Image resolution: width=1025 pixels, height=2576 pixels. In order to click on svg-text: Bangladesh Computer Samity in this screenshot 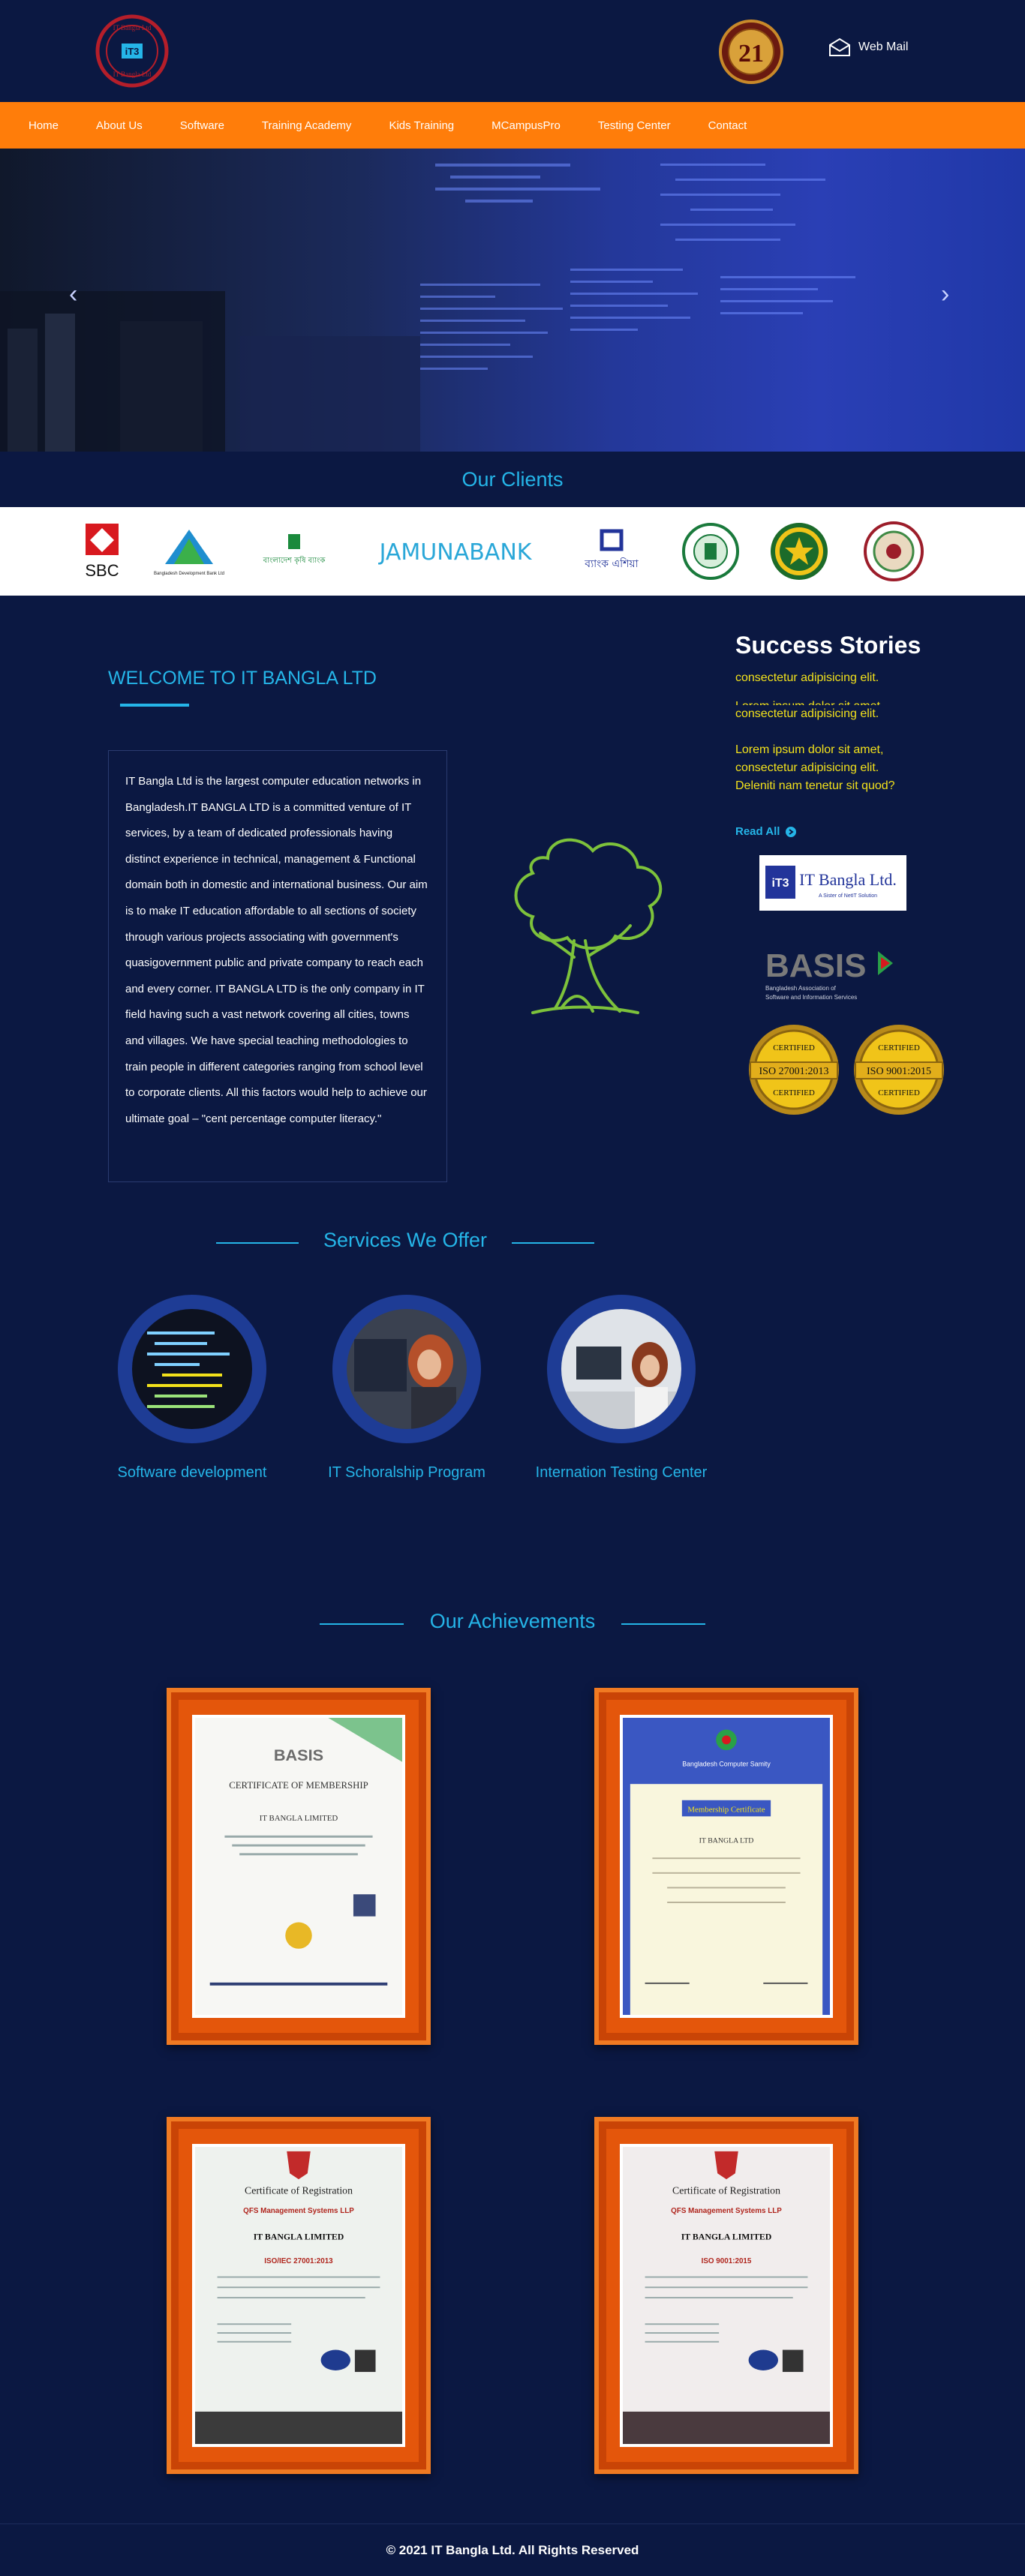, I will do `click(726, 1764)`.